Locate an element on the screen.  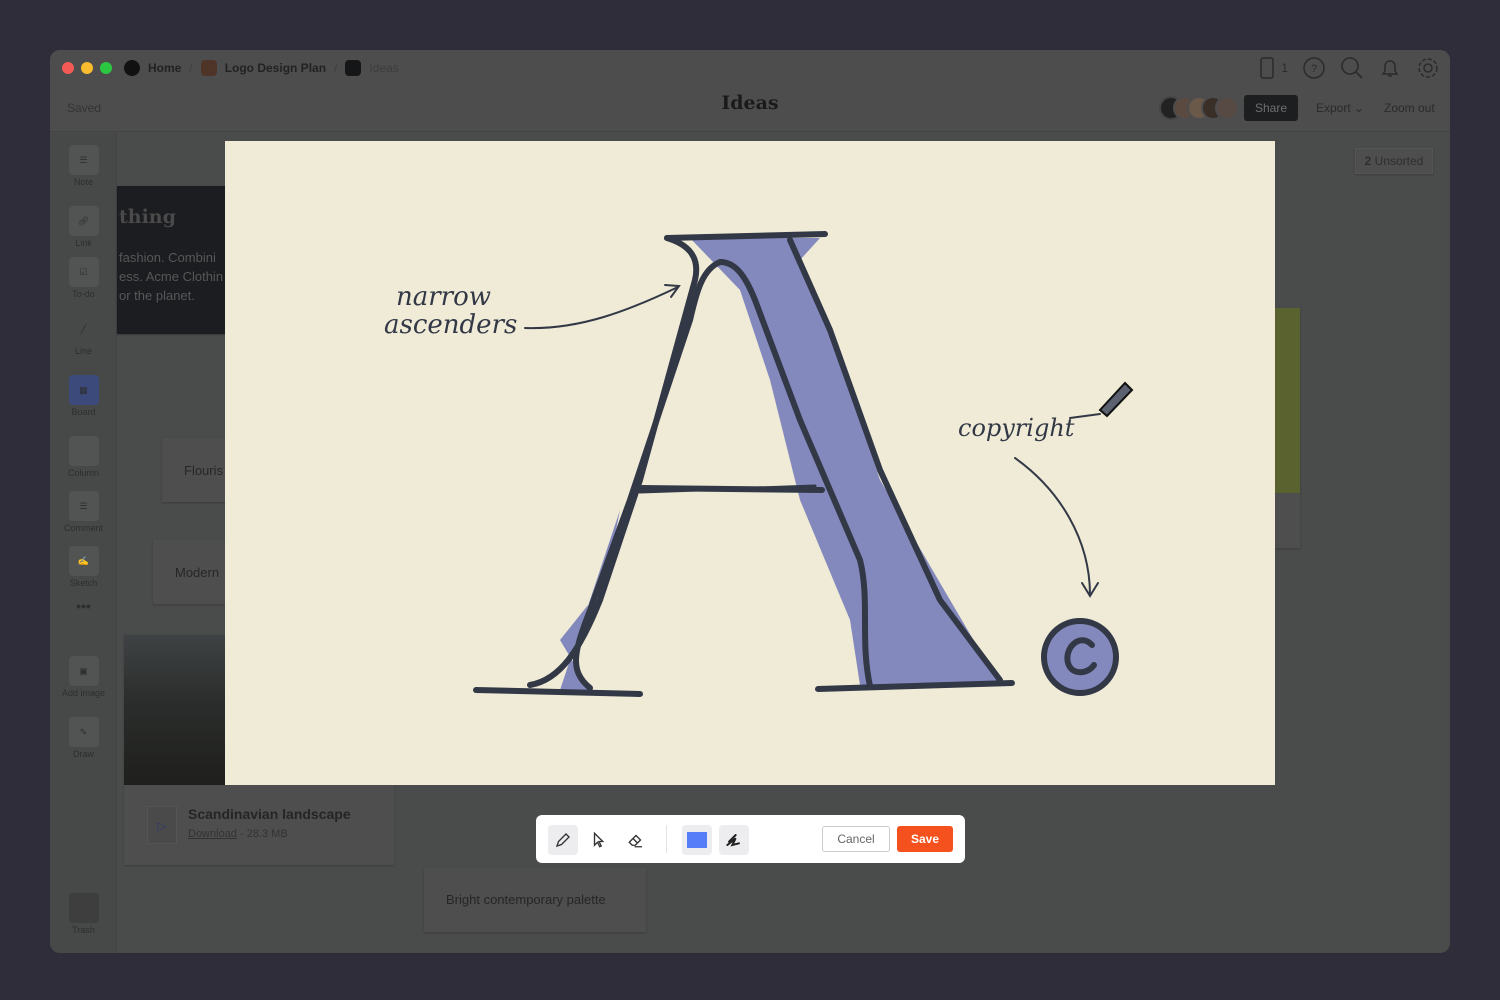
sidebar-item-link: 🔗︎ Link is located at coordinates (83, 227).